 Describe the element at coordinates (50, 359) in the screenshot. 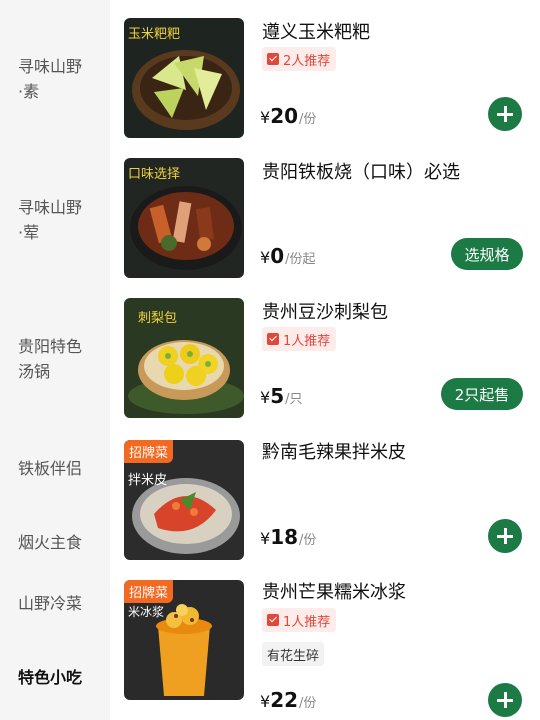

I see `category-item-hotpot: 贵阳特色 汤锅` at that location.